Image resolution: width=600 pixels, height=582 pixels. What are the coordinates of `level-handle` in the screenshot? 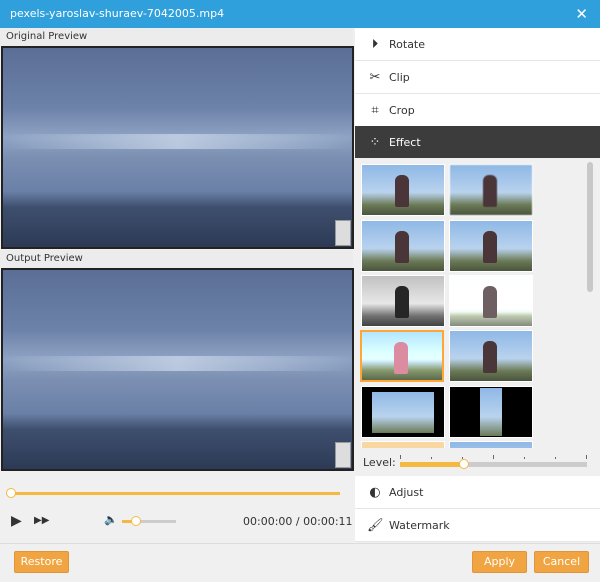 It's located at (464, 464).